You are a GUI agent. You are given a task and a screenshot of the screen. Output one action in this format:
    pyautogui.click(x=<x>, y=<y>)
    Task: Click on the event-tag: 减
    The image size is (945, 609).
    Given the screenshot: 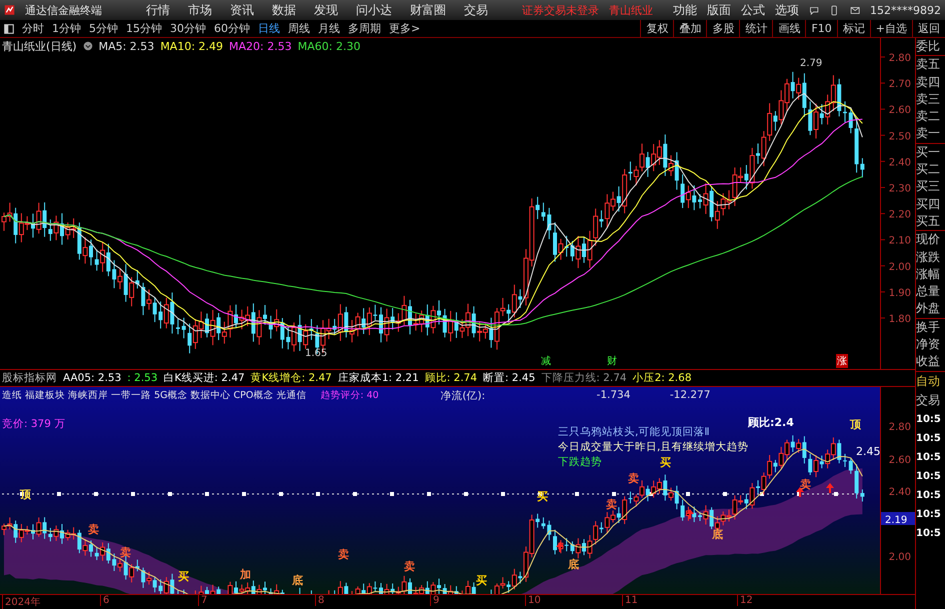 What is the action you would take?
    pyautogui.click(x=546, y=361)
    